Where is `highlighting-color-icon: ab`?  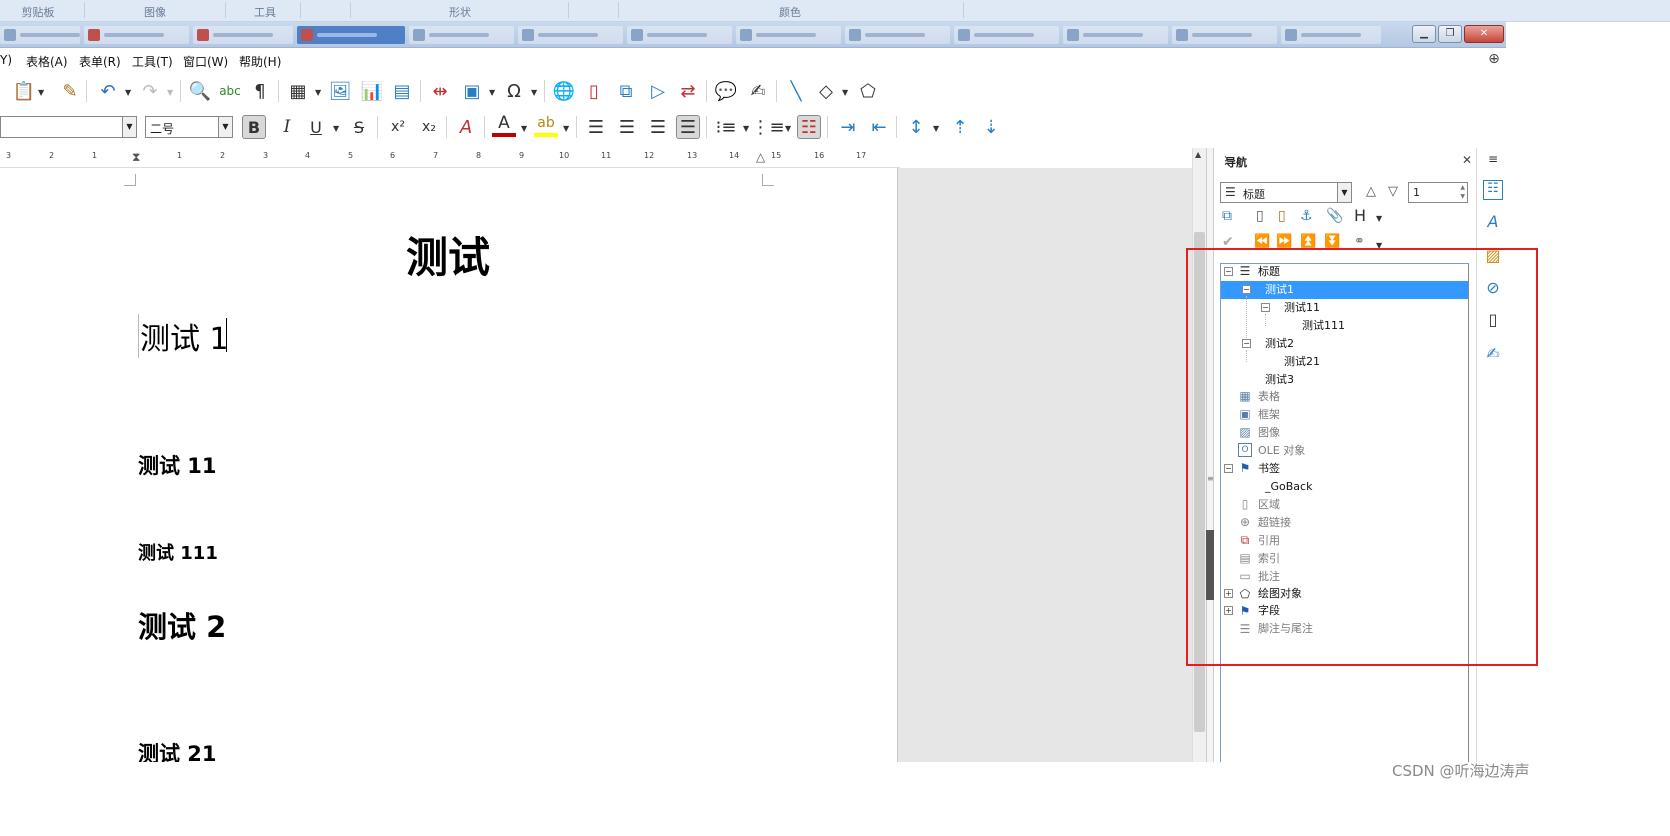
highlighting-color-icon: ab is located at coordinates (546, 125).